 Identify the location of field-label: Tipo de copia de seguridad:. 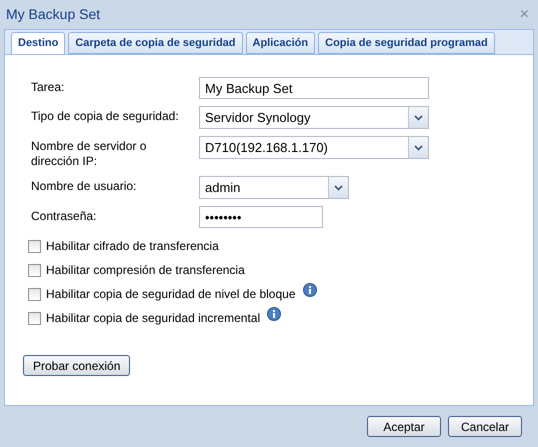
(105, 116).